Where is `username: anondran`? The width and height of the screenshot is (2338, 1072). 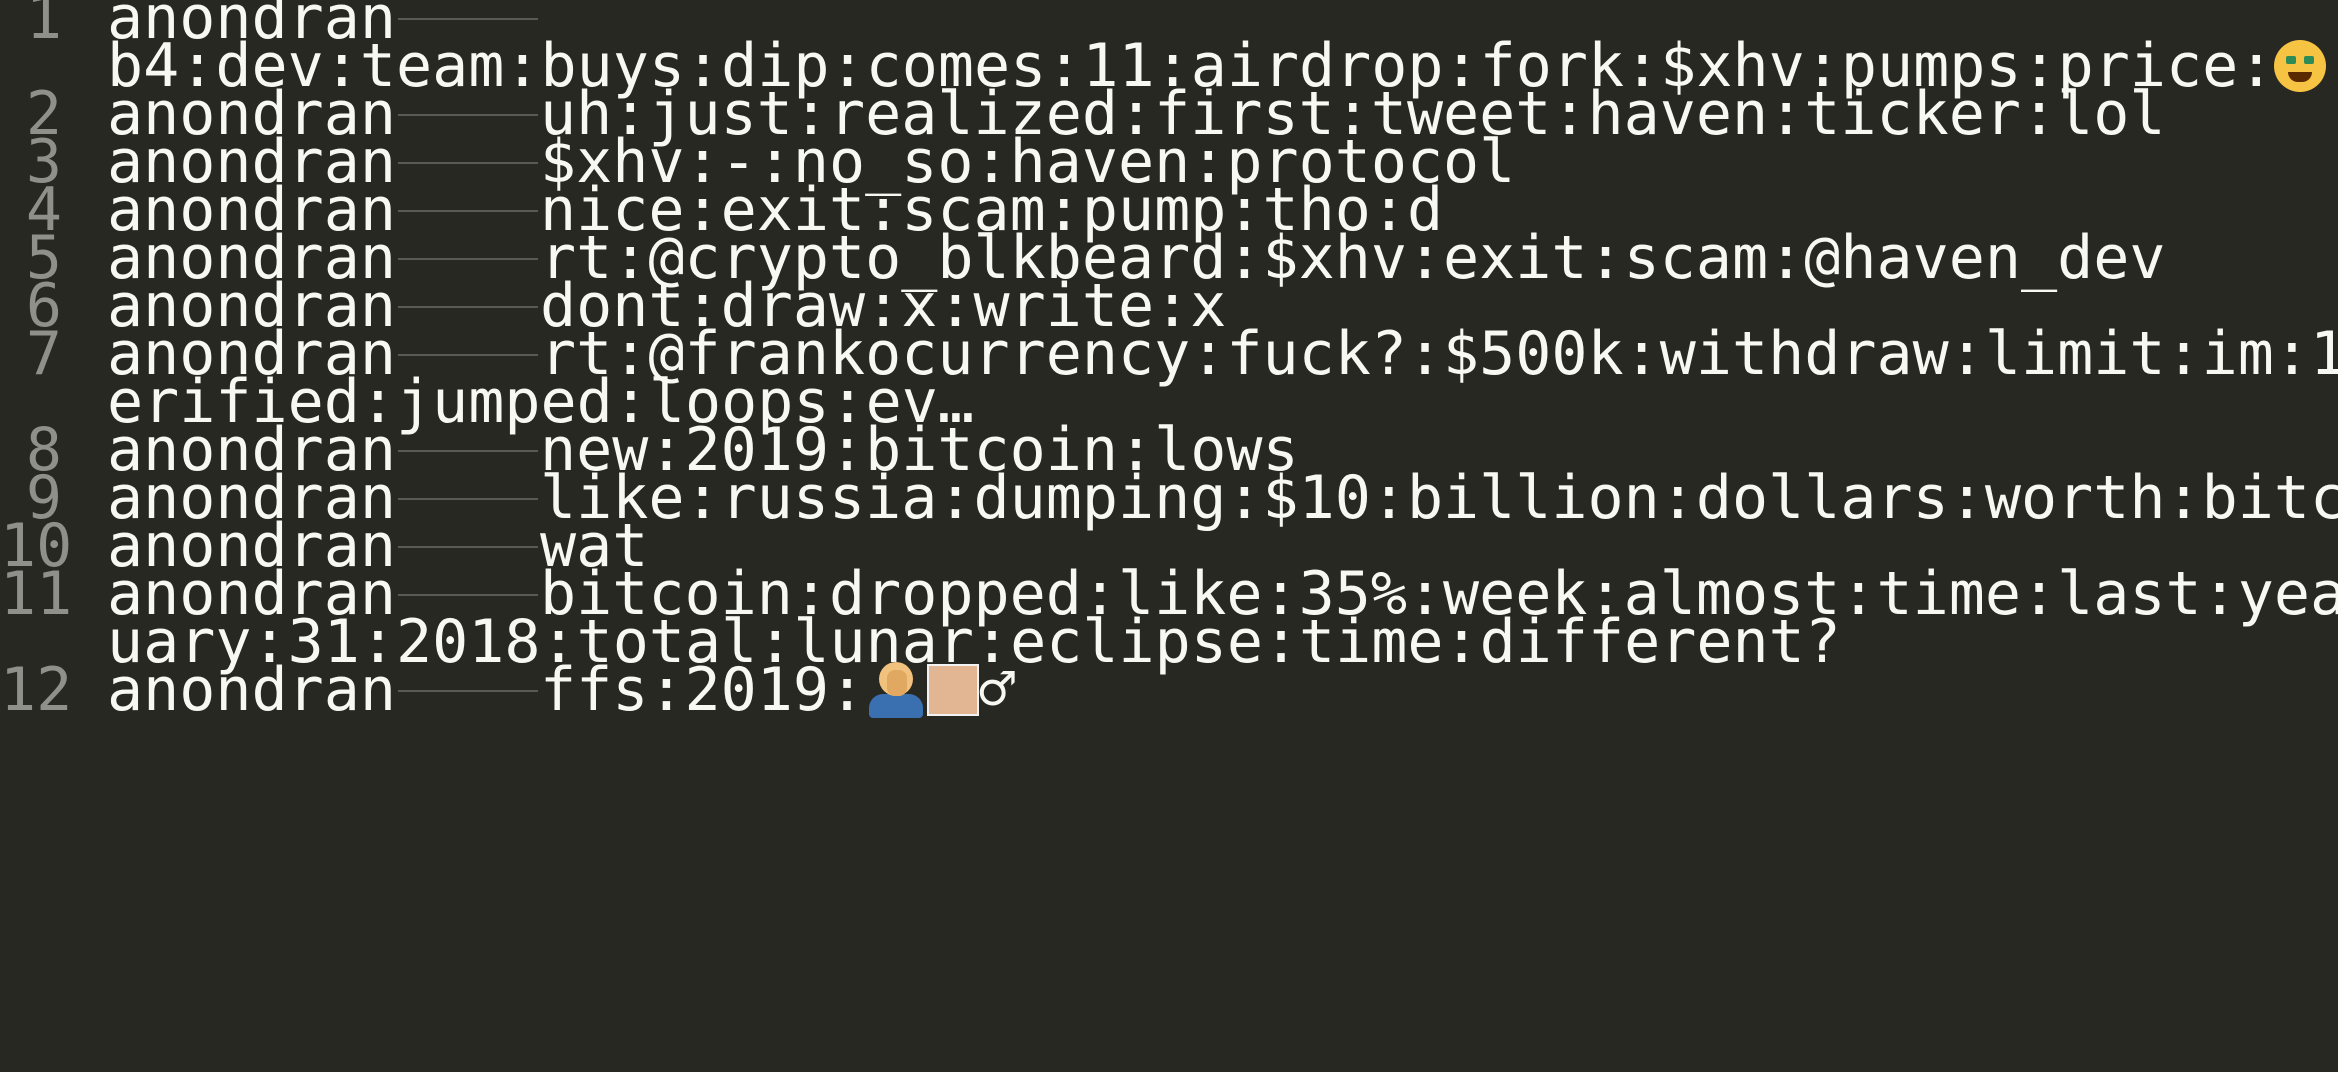
username: anondran is located at coordinates (251, 690).